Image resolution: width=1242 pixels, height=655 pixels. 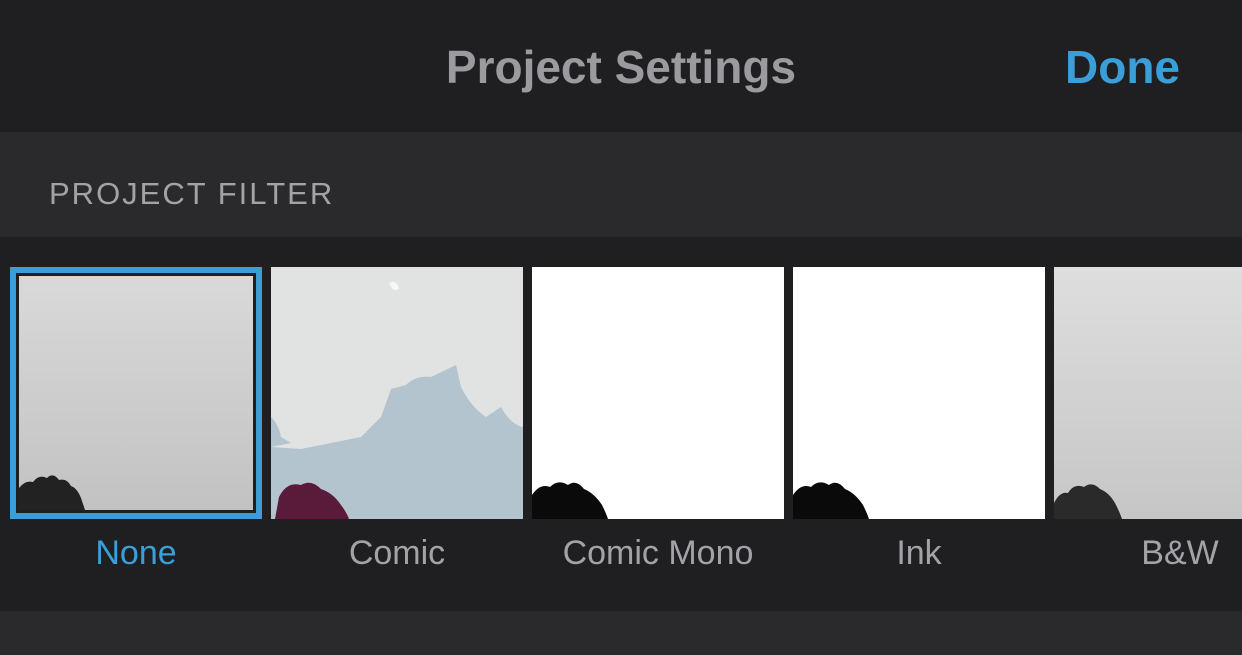 What do you see at coordinates (192, 193) in the screenshot?
I see `project-filter-heading: PROJECT FILTER` at bounding box center [192, 193].